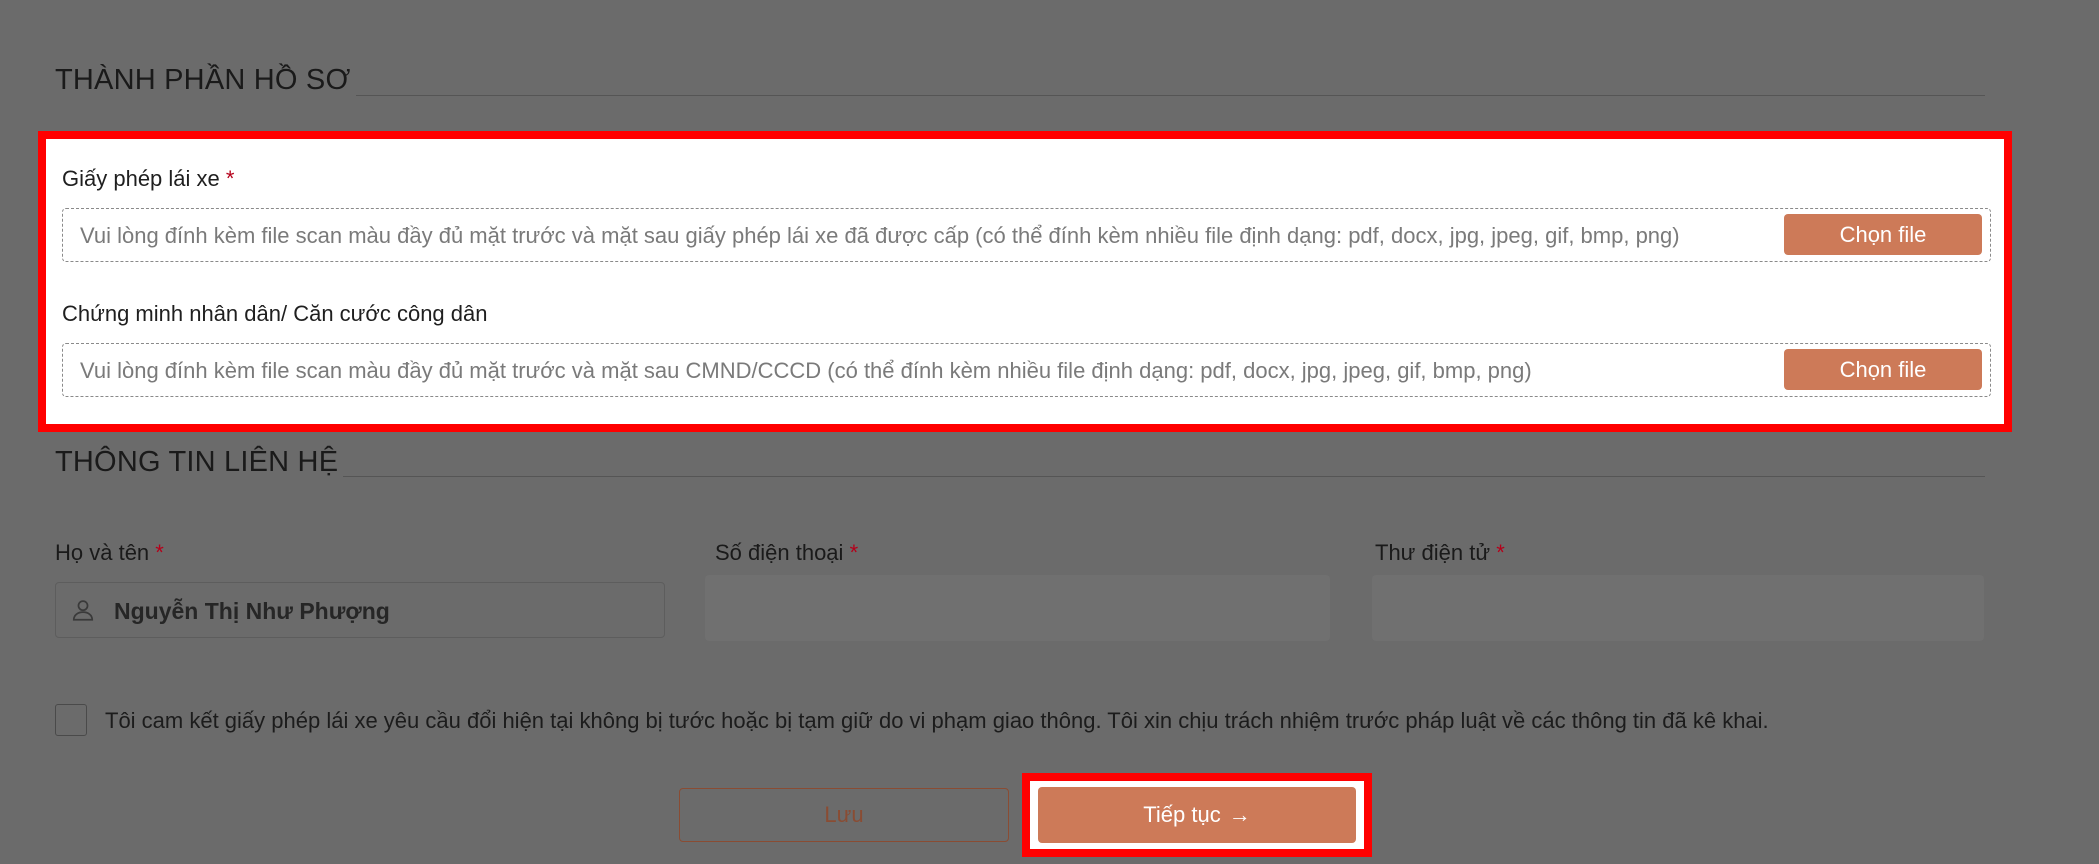  I want to click on full-name-input: Nguyễn Thị Như Phượng, so click(360, 610).